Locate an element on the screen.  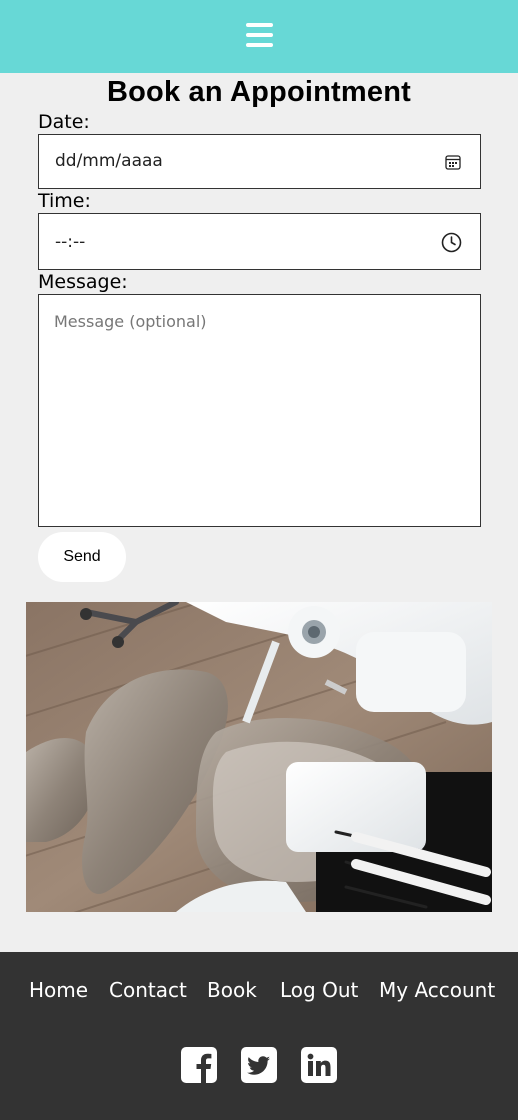
footer-link-book: Book is located at coordinates (232, 990).